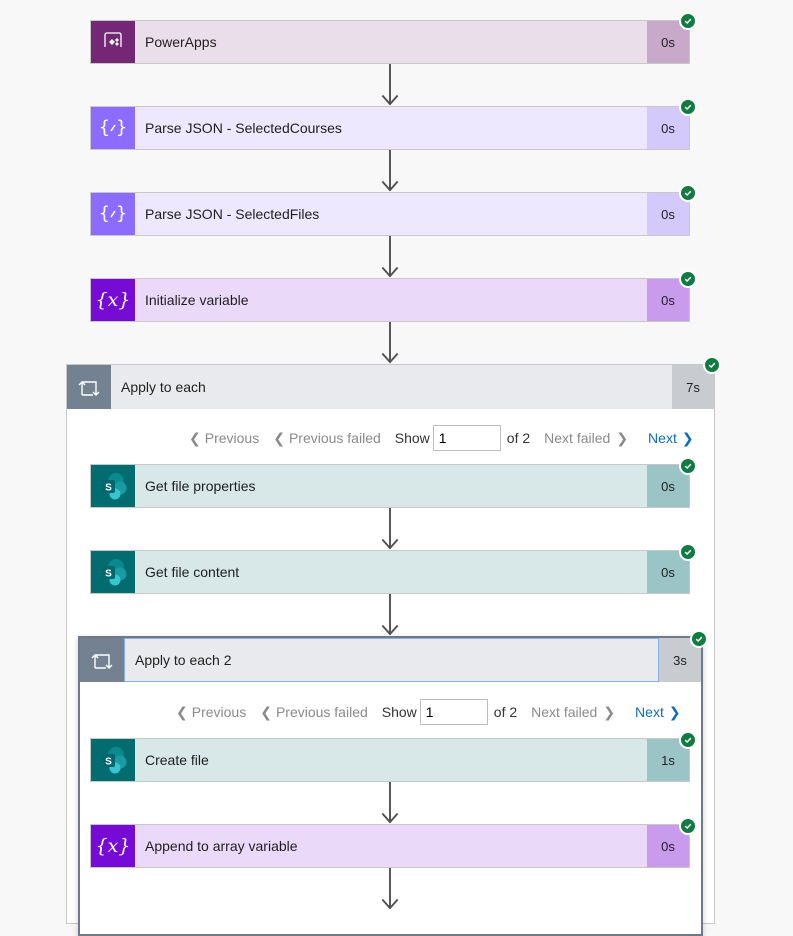 The image size is (793, 936). I want to click on scope-title: Apply to each 2, so click(391, 660).